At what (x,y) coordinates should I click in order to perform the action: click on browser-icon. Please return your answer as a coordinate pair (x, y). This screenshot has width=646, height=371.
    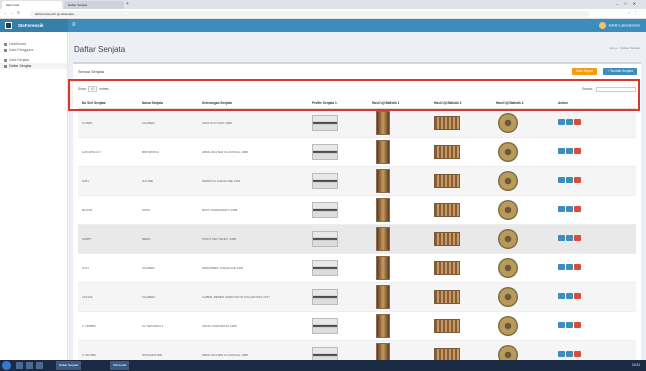
    Looking at the image, I should click on (39, 365).